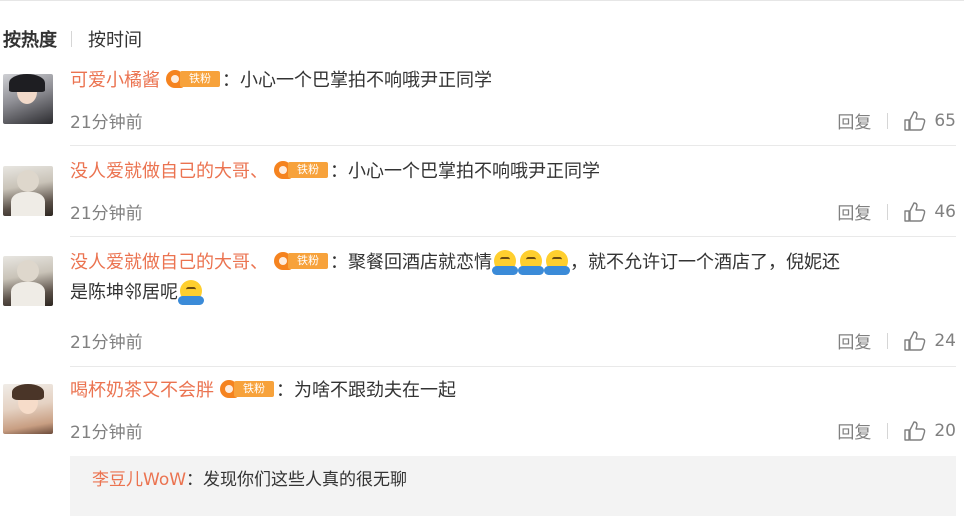  I want to click on comment-text: 为啥不跟劲夫在一起, so click(375, 390).